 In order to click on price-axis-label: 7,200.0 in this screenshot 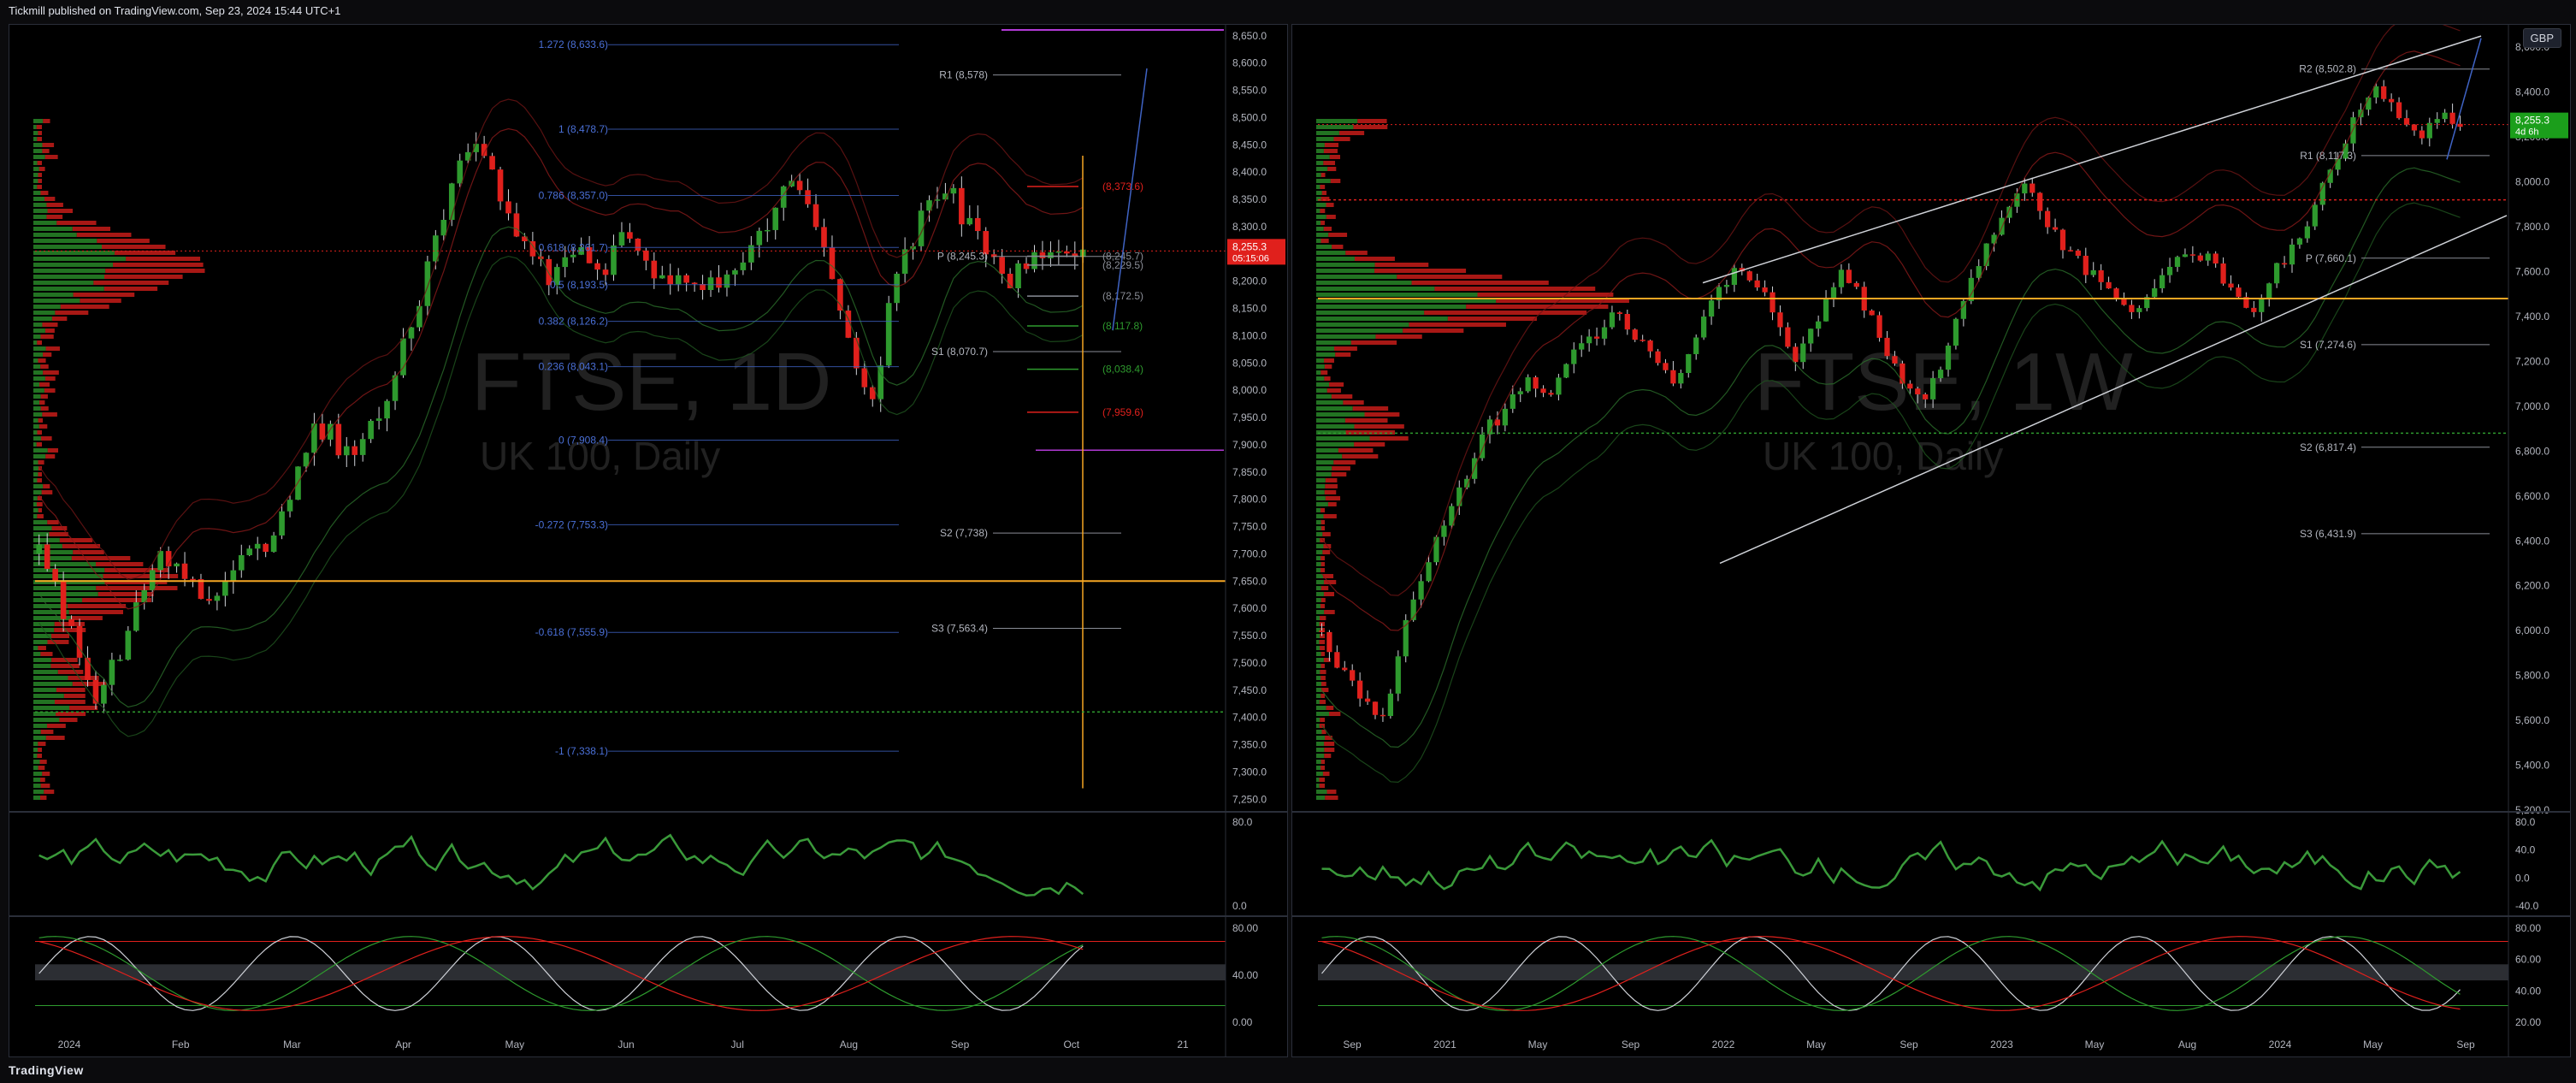, I will do `click(2532, 361)`.